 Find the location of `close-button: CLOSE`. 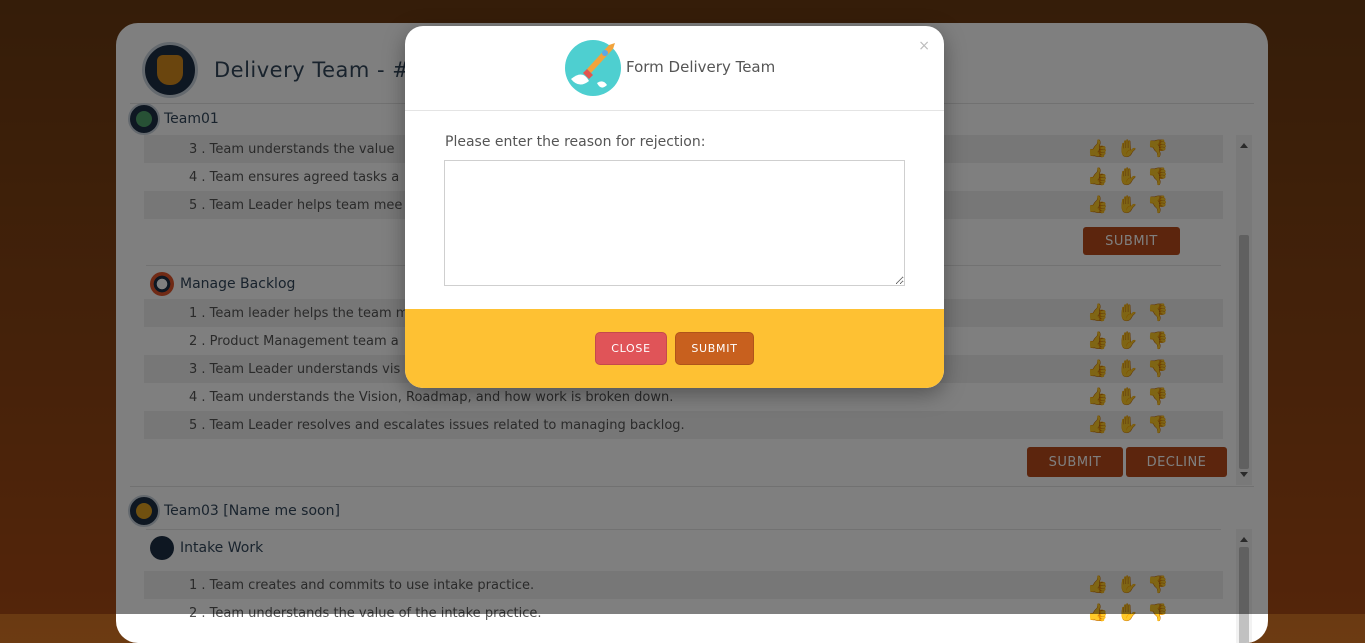

close-button: CLOSE is located at coordinates (631, 348).